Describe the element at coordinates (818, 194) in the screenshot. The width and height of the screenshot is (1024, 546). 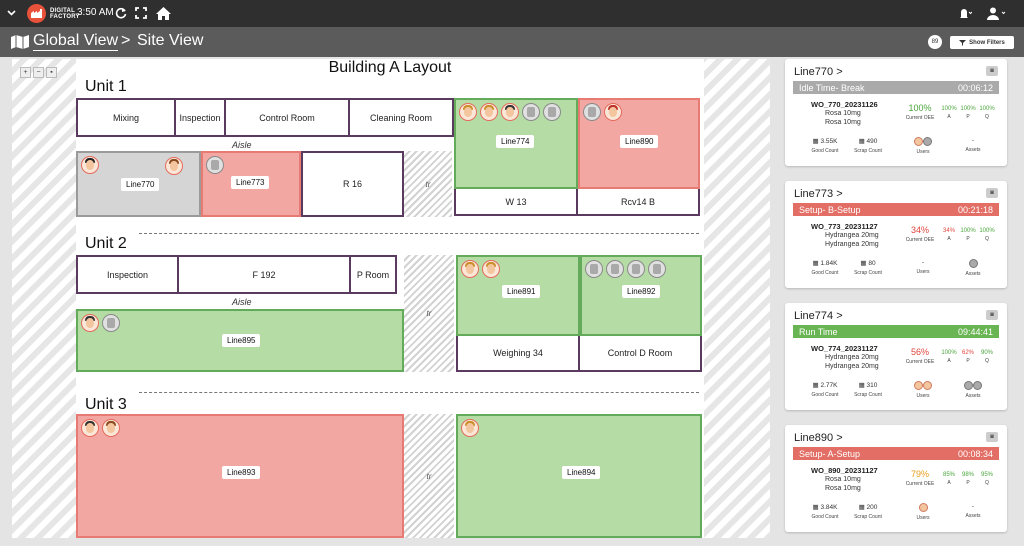
I see `card-title: Line773 >` at that location.